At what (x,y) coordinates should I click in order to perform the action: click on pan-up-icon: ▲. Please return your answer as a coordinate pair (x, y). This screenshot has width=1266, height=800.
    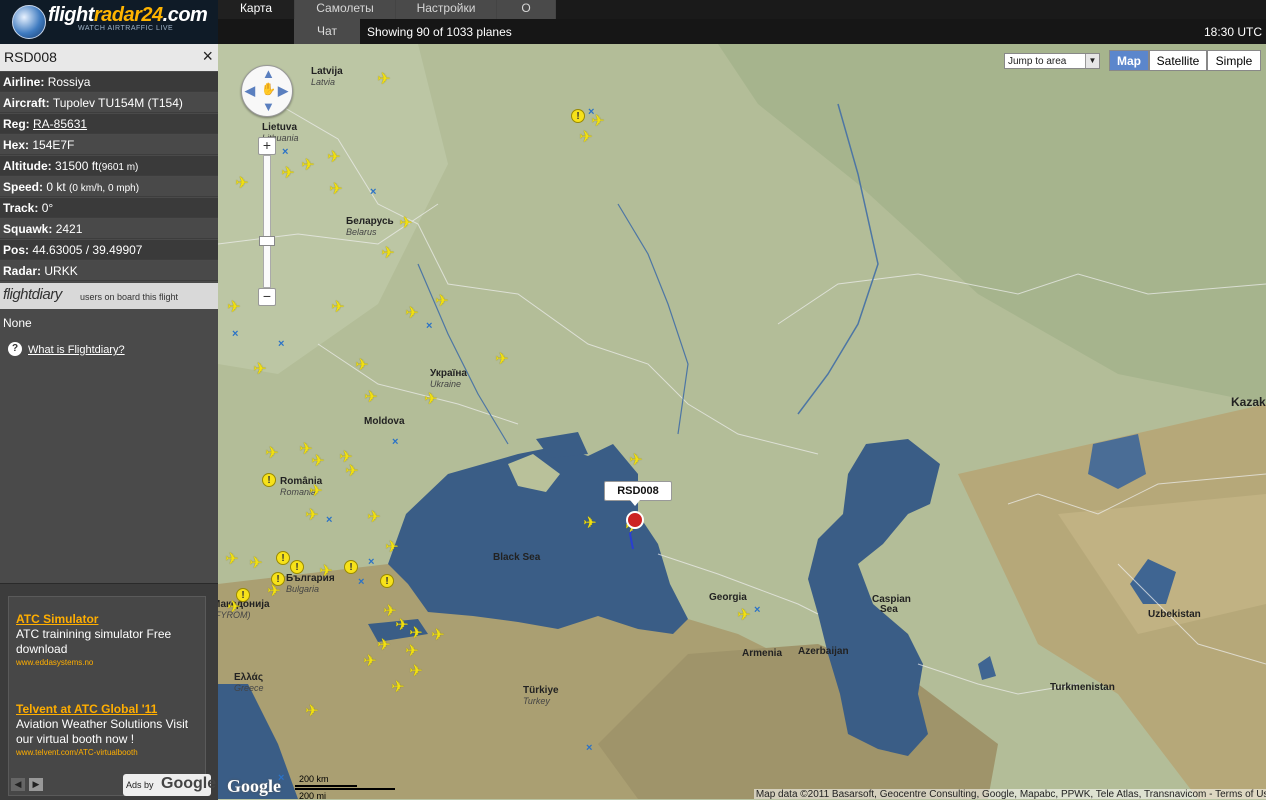
    Looking at the image, I should click on (268, 73).